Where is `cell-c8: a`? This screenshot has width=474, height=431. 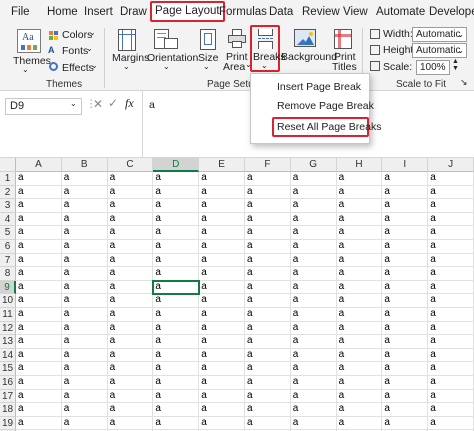
cell-c8: a is located at coordinates (130, 274).